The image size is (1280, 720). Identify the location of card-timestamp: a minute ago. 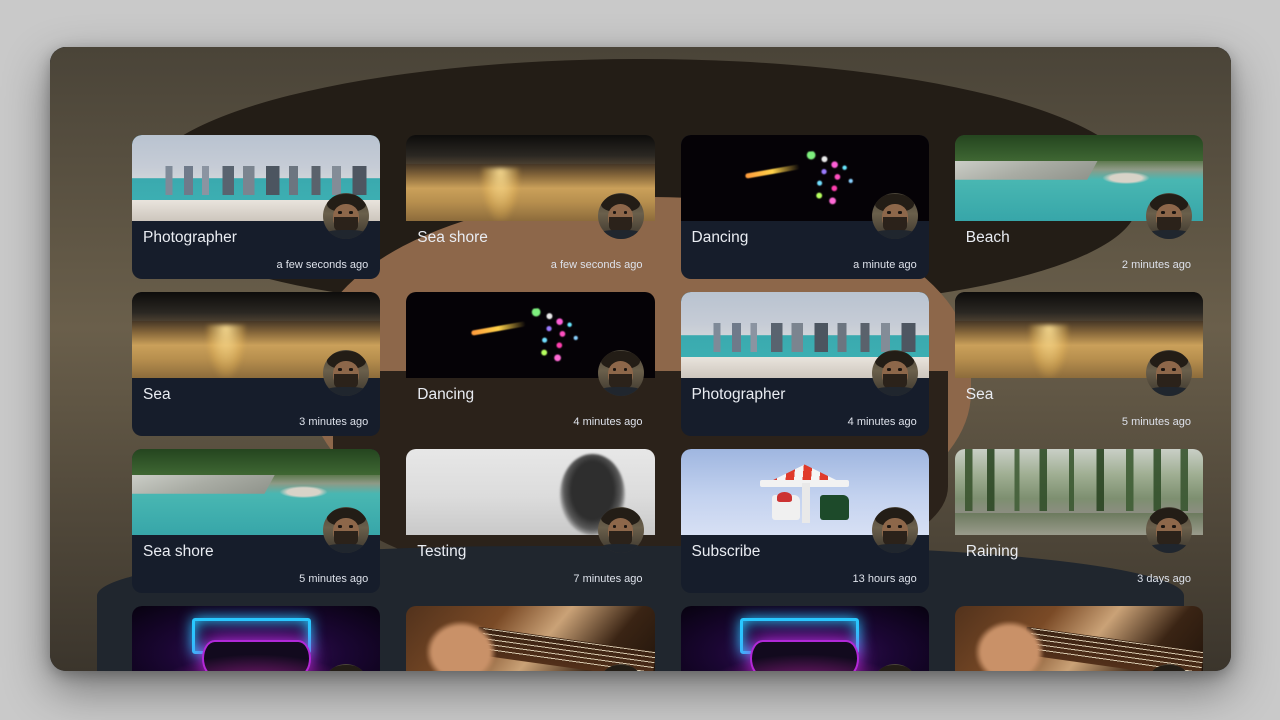
(885, 265).